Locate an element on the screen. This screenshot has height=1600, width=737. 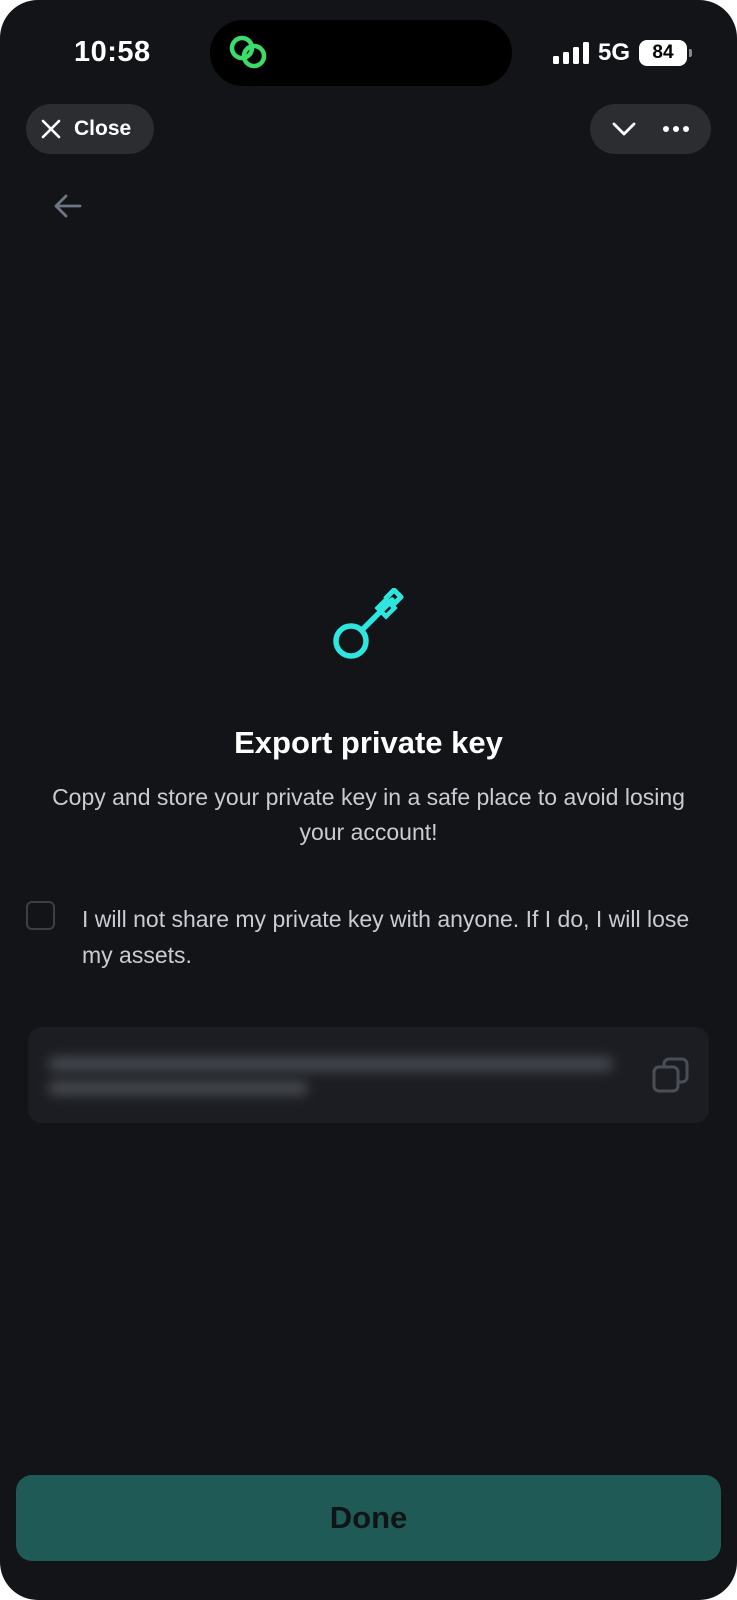
close-button: Close is located at coordinates (90, 129).